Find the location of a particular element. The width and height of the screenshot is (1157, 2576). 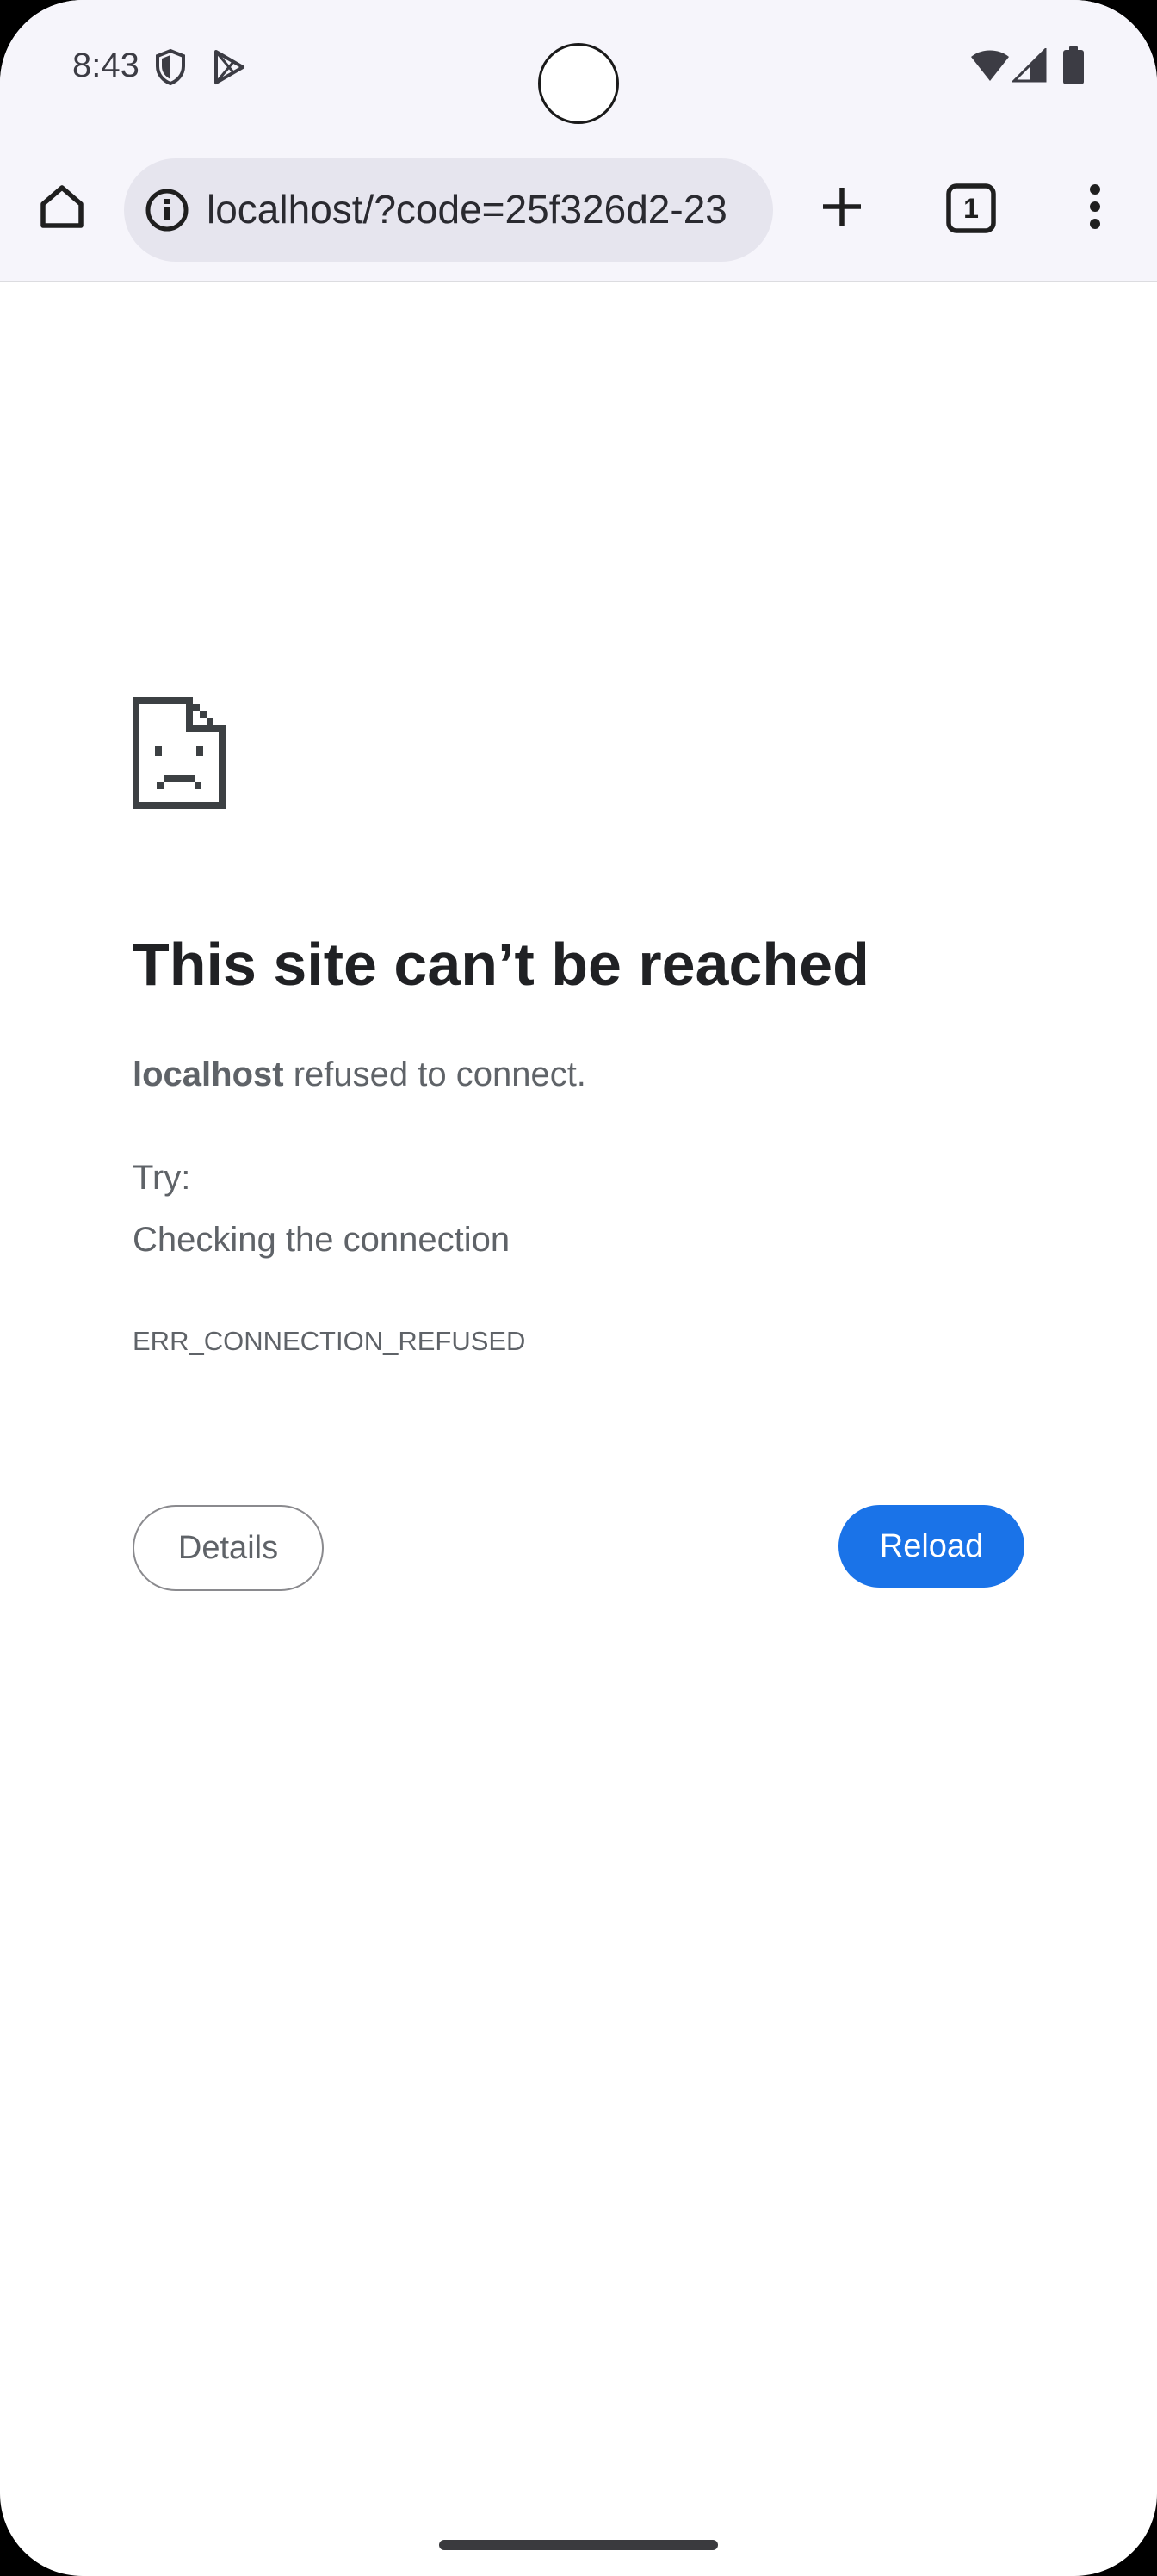

reload-button: Reload is located at coordinates (931, 1546).